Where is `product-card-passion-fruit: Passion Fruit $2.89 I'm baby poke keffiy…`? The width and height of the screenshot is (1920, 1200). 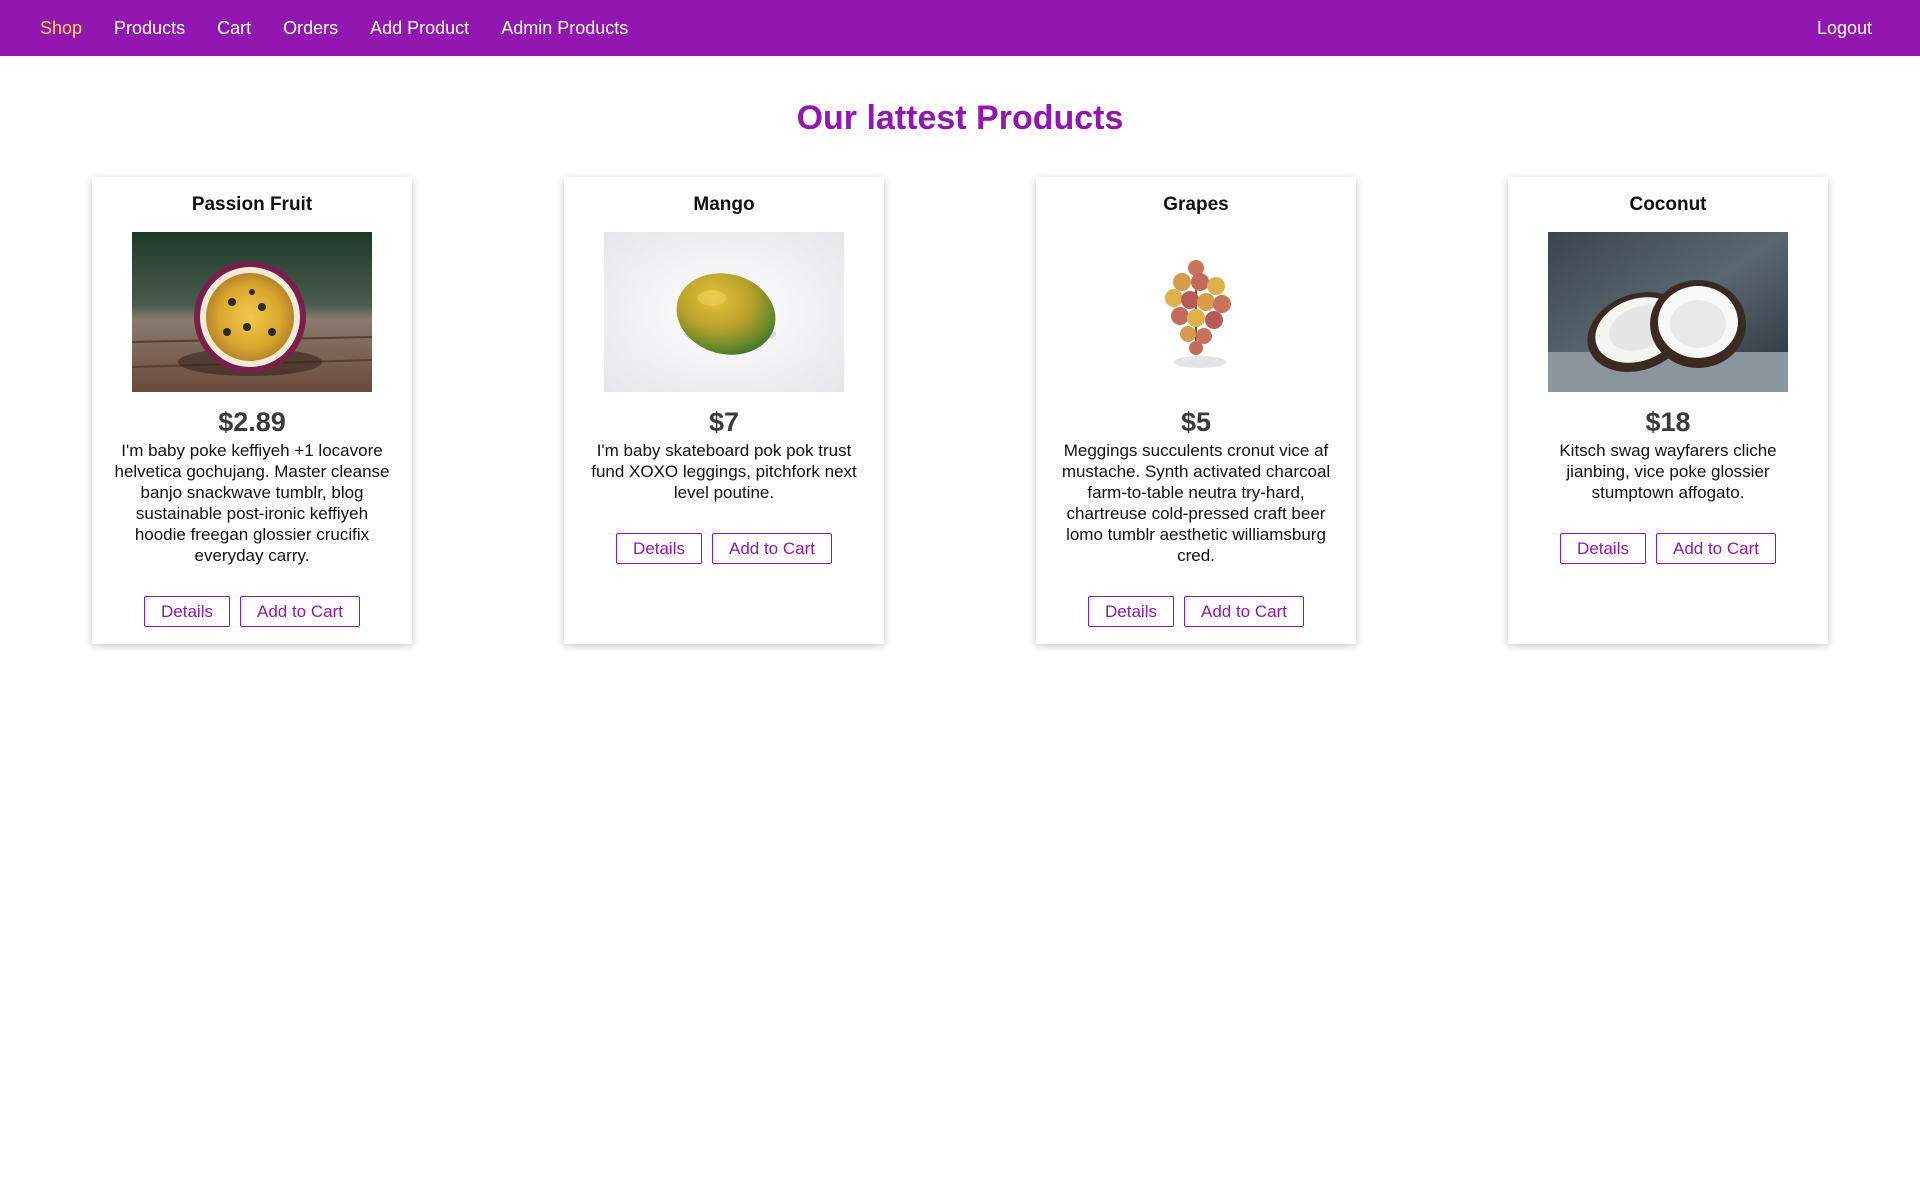
product-card-passion-fruit: Passion Fruit $2.89 I'm baby poke keffiy… is located at coordinates (252, 410).